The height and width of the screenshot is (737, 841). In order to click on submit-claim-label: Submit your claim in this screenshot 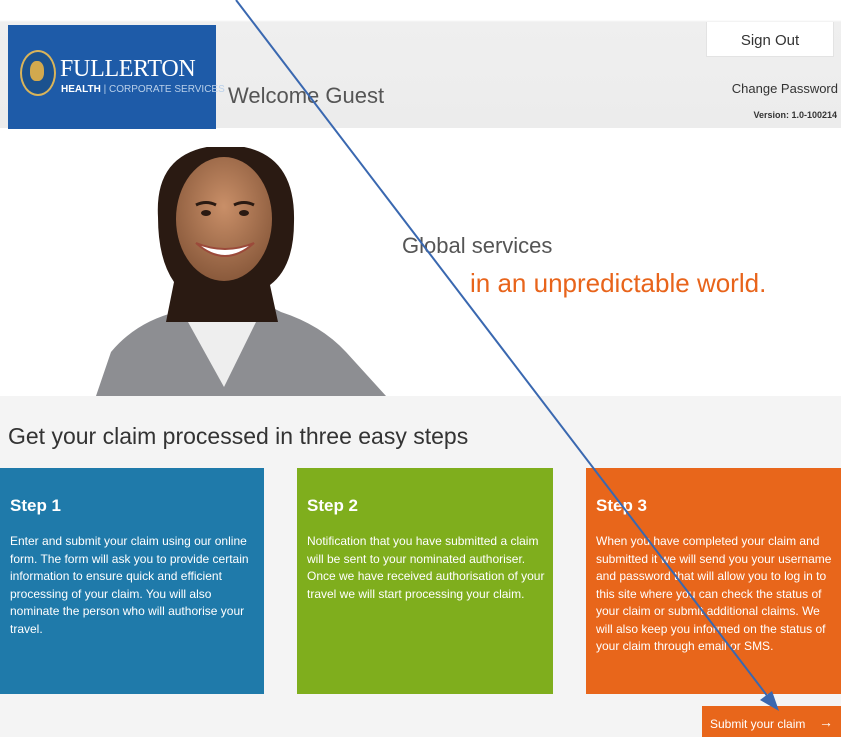, I will do `click(758, 724)`.